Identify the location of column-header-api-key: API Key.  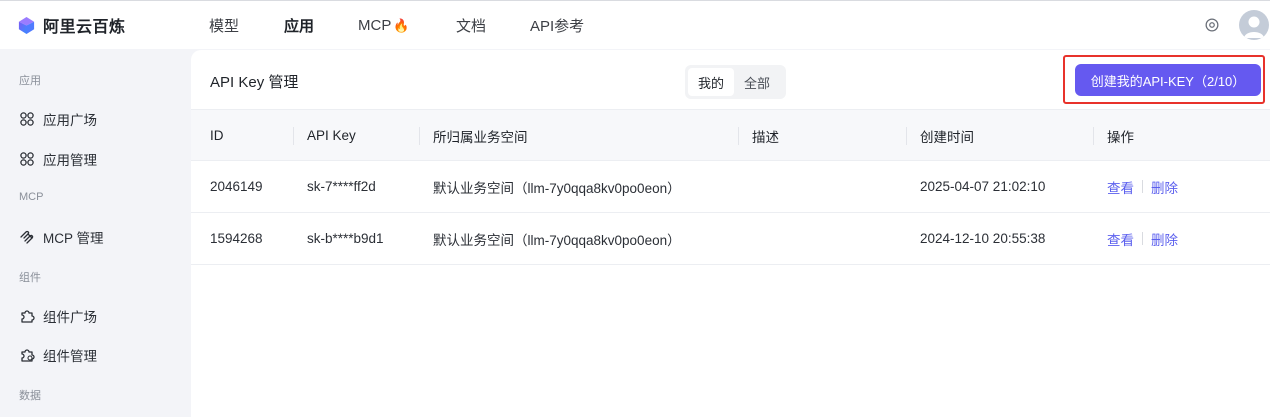
(324, 135).